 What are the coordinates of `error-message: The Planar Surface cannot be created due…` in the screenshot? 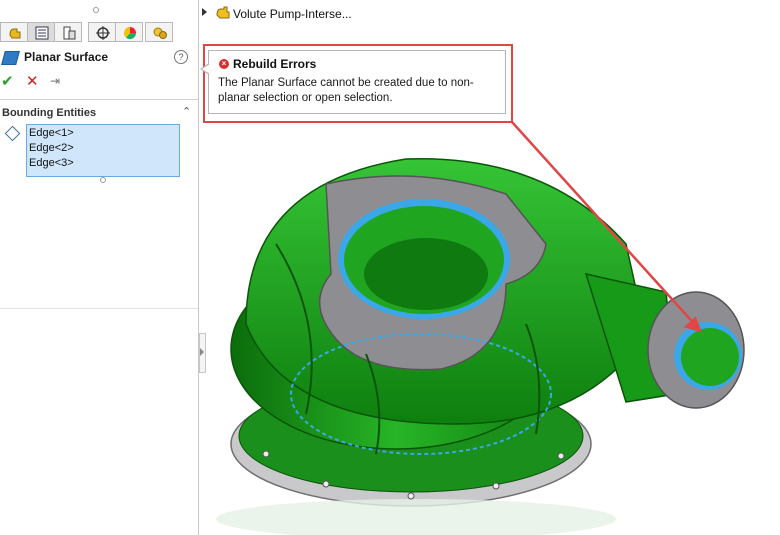 It's located at (346, 90).